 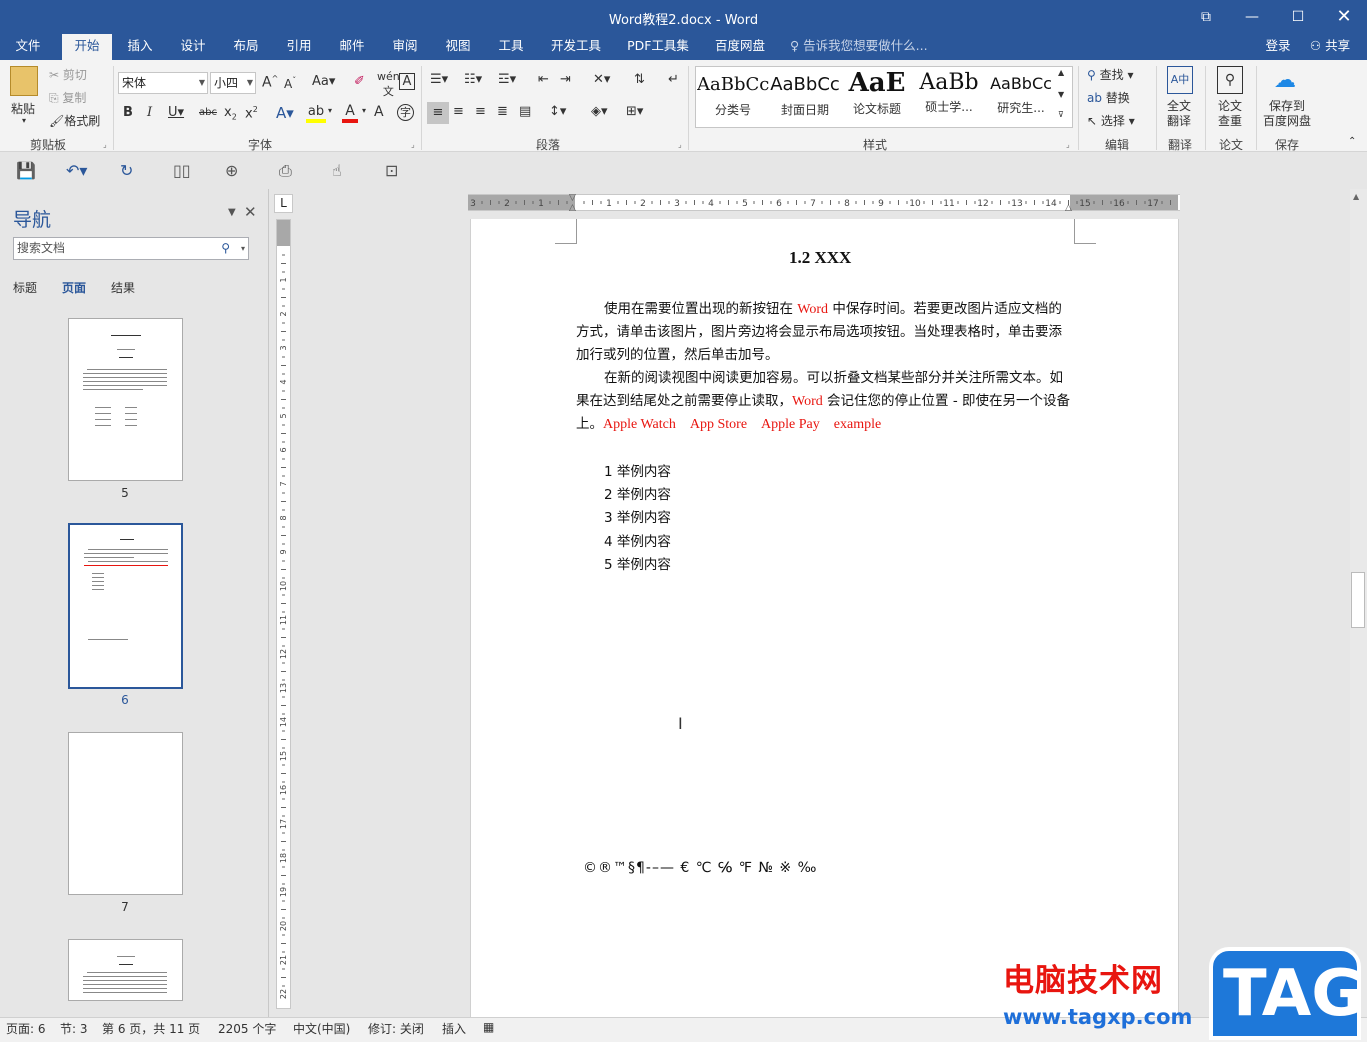 I want to click on redo-icon: ↻, so click(x=126, y=170).